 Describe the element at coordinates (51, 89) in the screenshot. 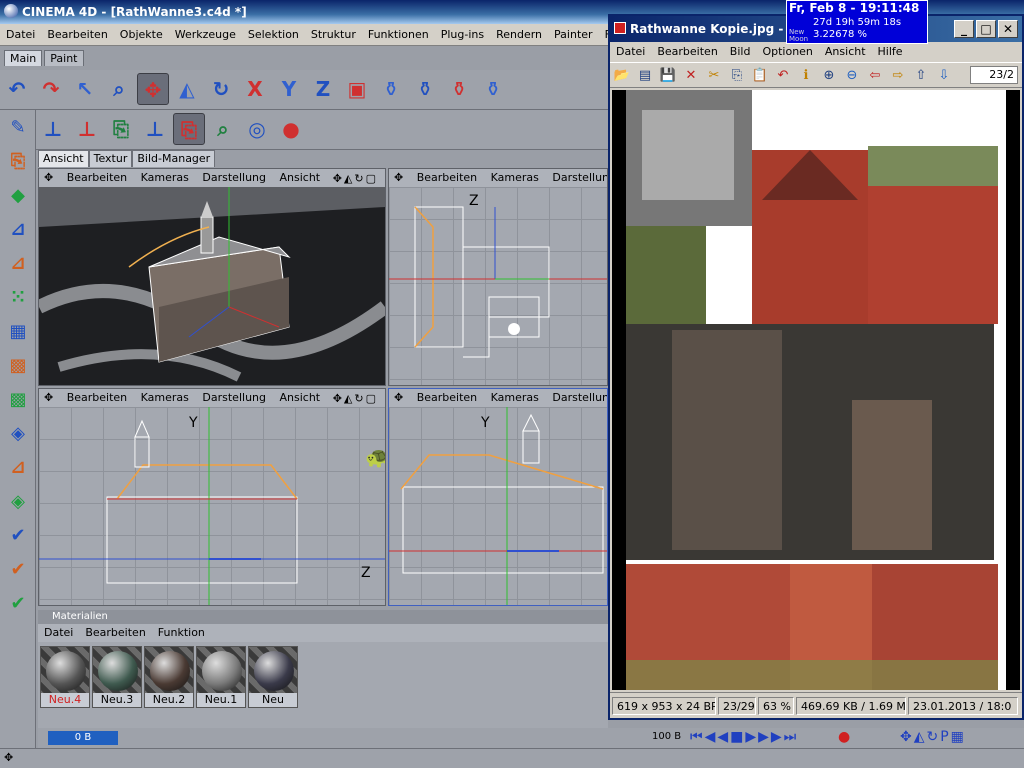

I see `redo-icon: ↷` at that location.